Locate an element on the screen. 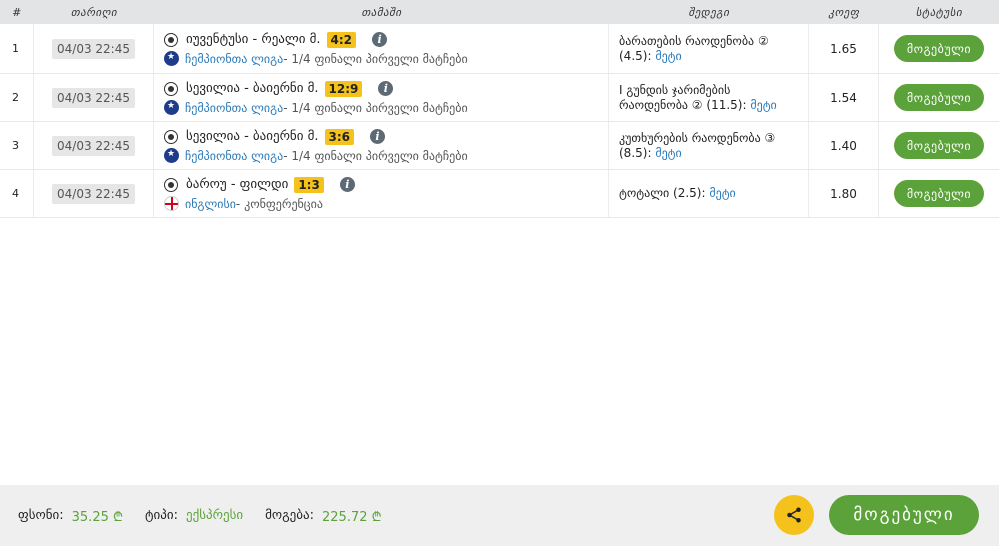 The width and height of the screenshot is (999, 546). col-bet: შედეგი is located at coordinates (709, 12).